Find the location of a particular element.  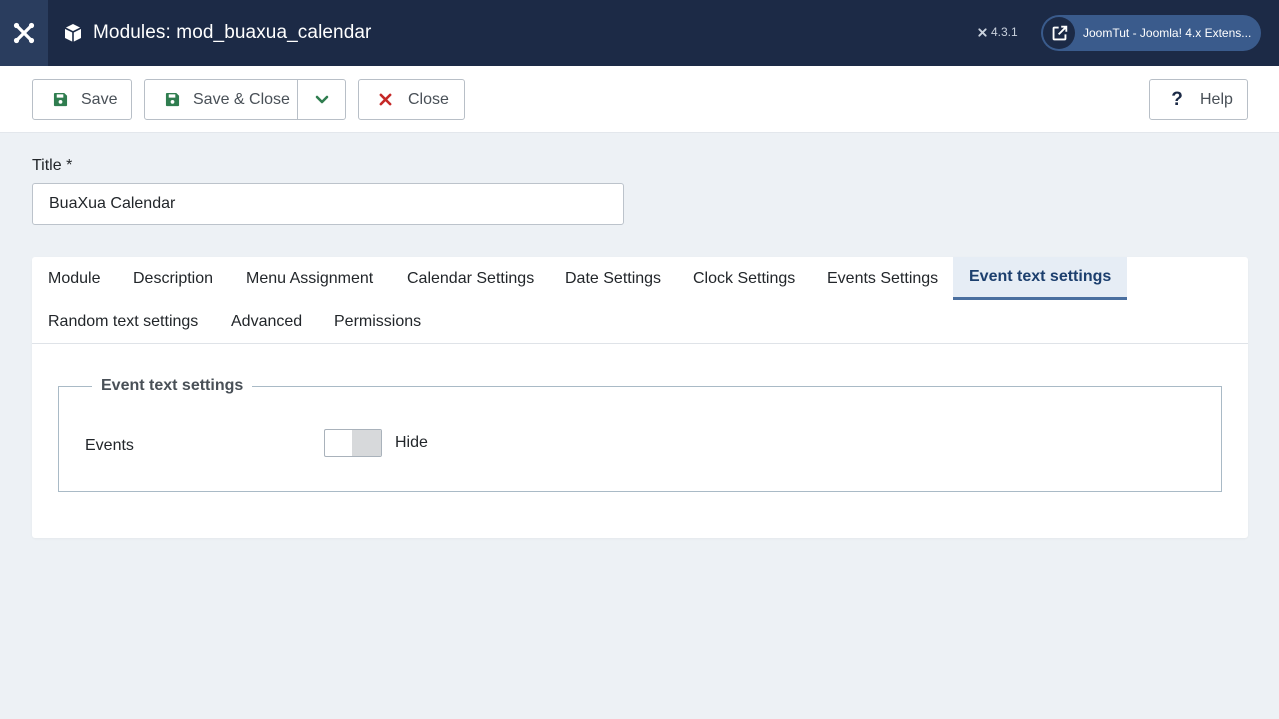

help-button: ? Help is located at coordinates (1198, 99).